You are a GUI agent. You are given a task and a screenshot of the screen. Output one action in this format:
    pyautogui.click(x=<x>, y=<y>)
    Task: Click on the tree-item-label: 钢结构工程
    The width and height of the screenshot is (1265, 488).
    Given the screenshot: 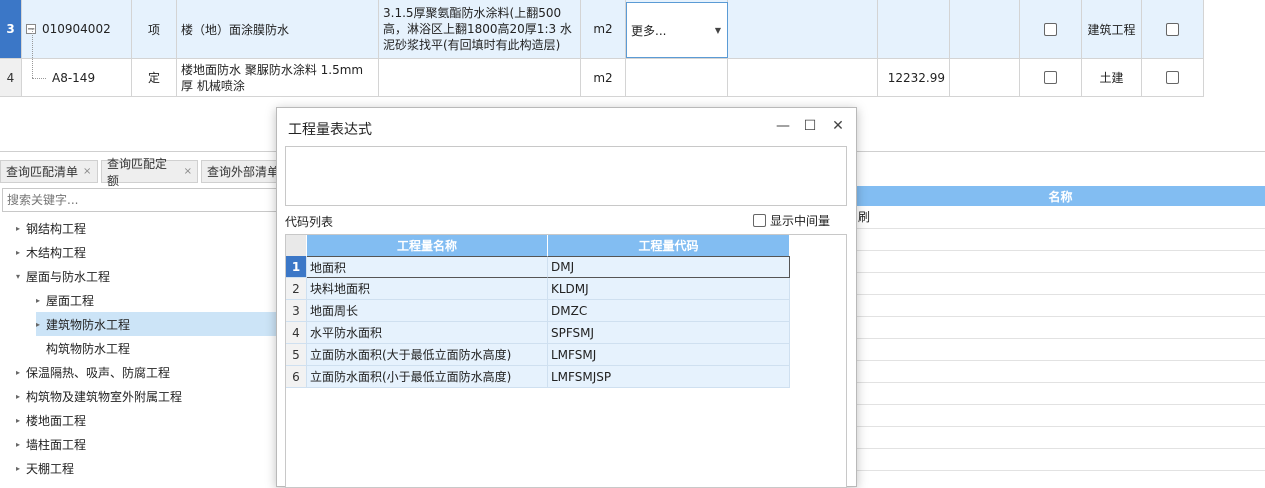 What is the action you would take?
    pyautogui.click(x=56, y=228)
    